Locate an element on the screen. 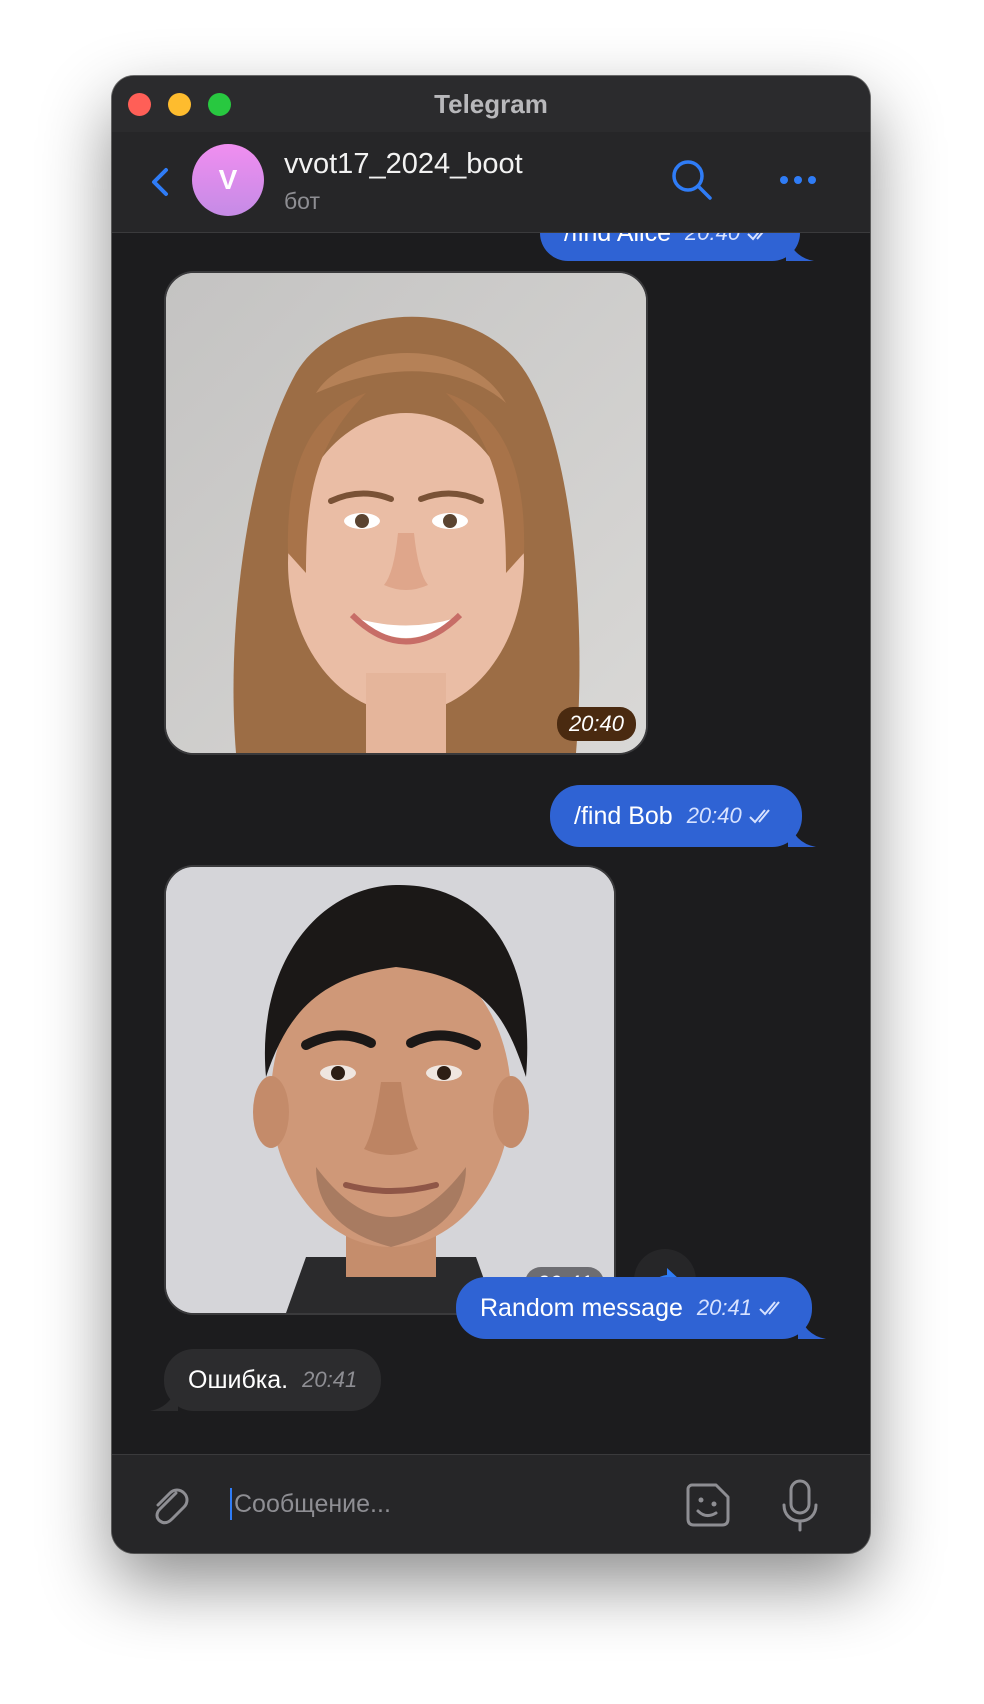 This screenshot has height=1704, width=984. search-icon is located at coordinates (692, 180).